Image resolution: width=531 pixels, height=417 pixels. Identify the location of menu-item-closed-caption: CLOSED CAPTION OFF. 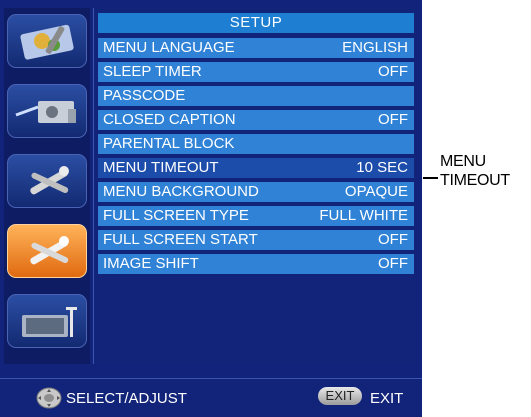
(256, 120).